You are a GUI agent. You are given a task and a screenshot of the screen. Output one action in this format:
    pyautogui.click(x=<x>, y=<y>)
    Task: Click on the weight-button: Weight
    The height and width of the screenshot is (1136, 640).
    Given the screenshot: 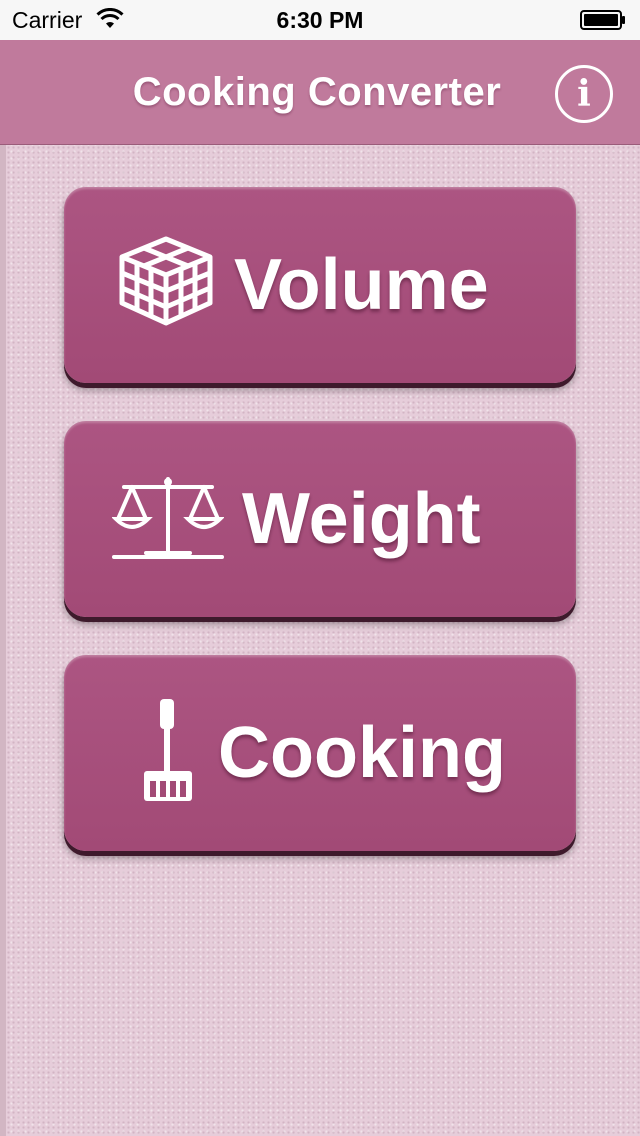 What is the action you would take?
    pyautogui.click(x=320, y=519)
    